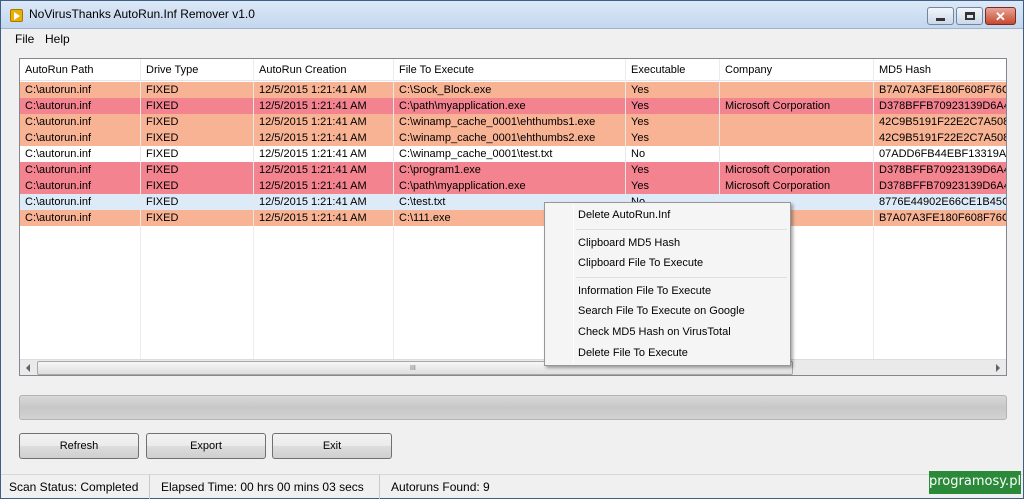 Image resolution: width=1024 pixels, height=499 pixels. What do you see at coordinates (667, 292) in the screenshot?
I see `context-menu-item: Information File To Execute` at bounding box center [667, 292].